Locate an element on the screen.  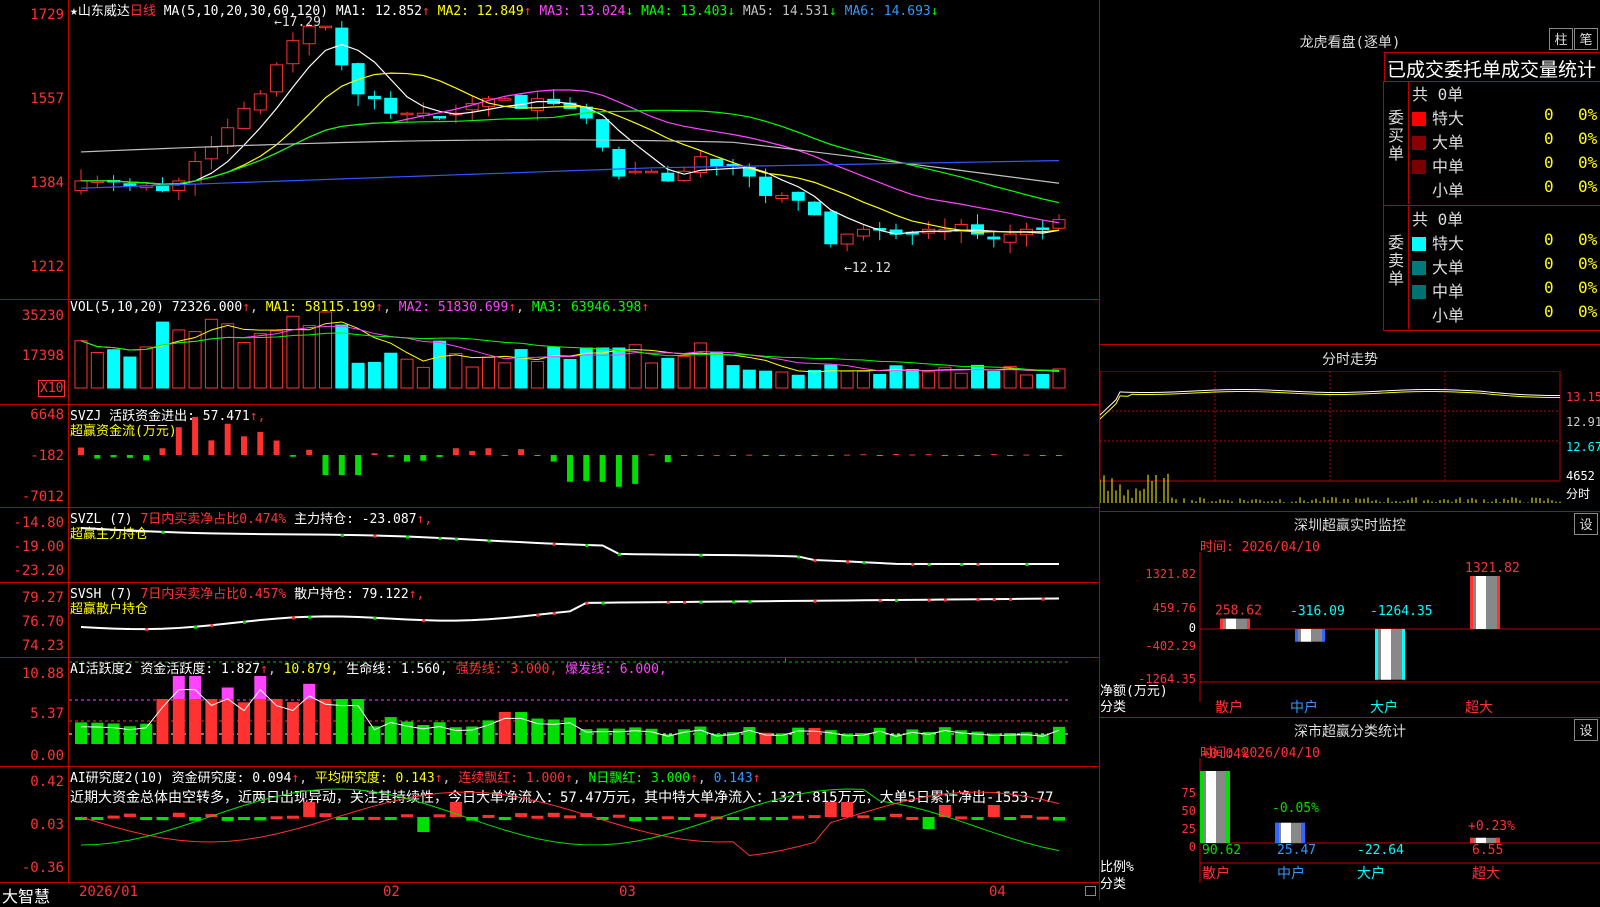
buy-side-box: 委买单 共 0单 特大 0 0% 大单 0 0% 中单 0 0% 小单 0 0% is located at coordinates (1491, 143).